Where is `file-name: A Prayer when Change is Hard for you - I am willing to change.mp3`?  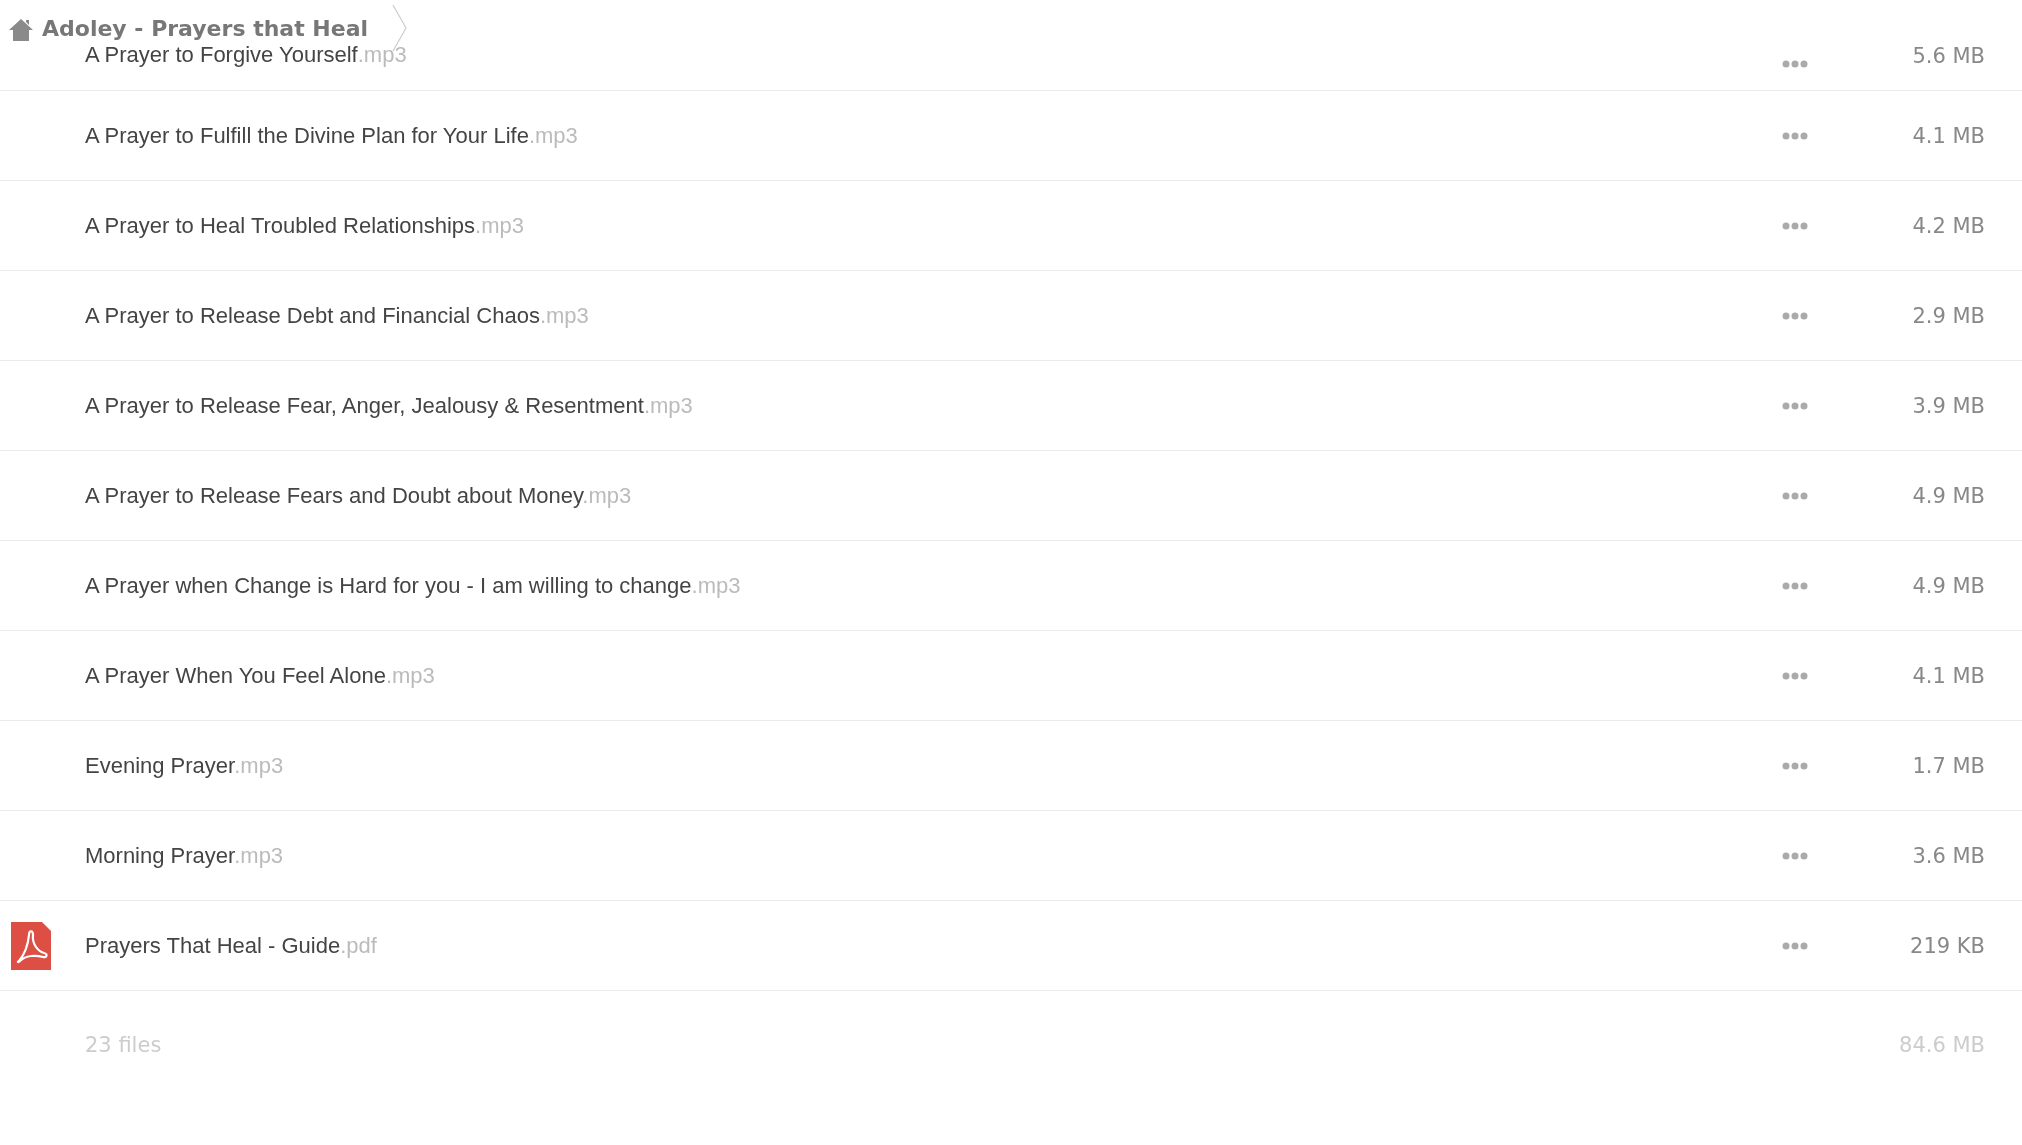
file-name: A Prayer when Change is Hard for you - I am willing to change.mp3 is located at coordinates (933, 585).